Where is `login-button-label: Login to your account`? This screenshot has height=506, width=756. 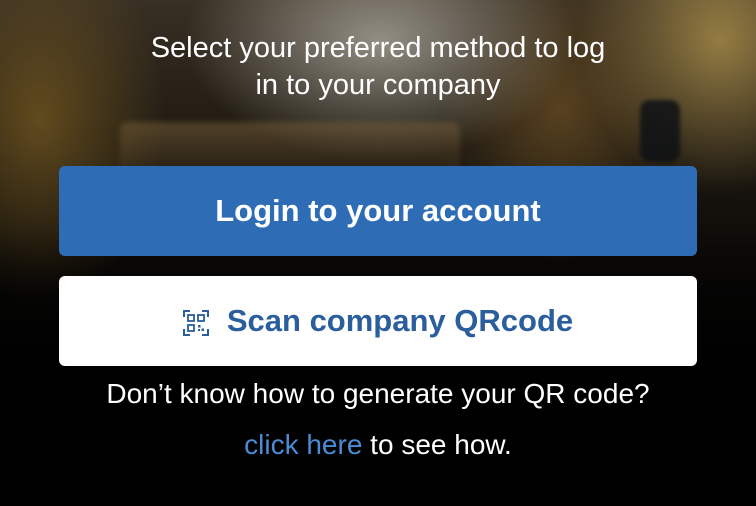 login-button-label: Login to your account is located at coordinates (378, 210).